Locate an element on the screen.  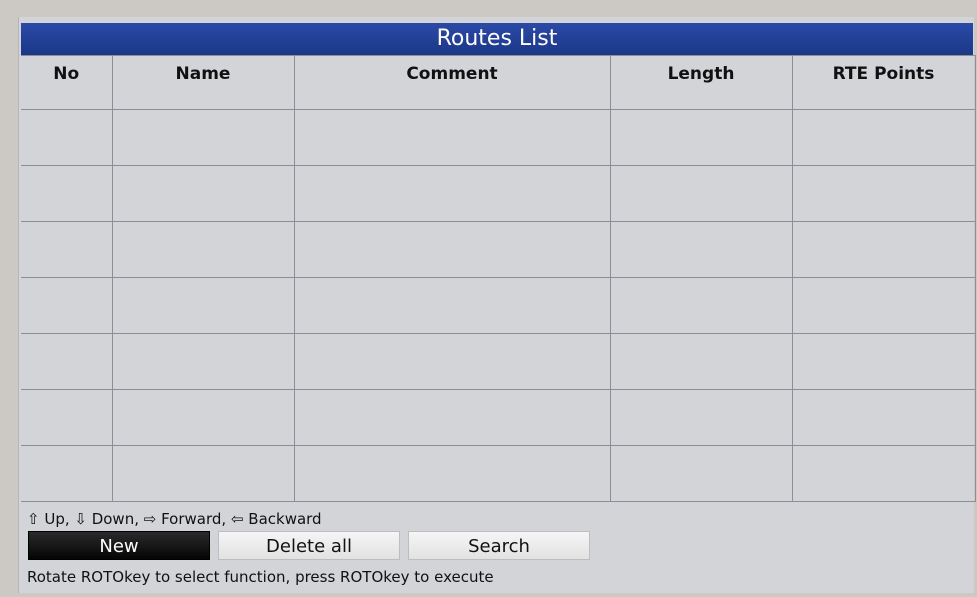
panel-title: Routes List is located at coordinates (497, 39).